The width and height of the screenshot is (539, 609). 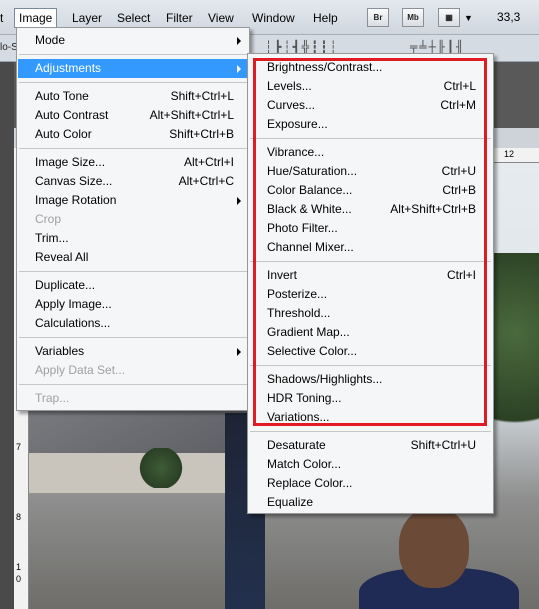 I want to click on menu-item-label: Adjustments, so click(x=68, y=68).